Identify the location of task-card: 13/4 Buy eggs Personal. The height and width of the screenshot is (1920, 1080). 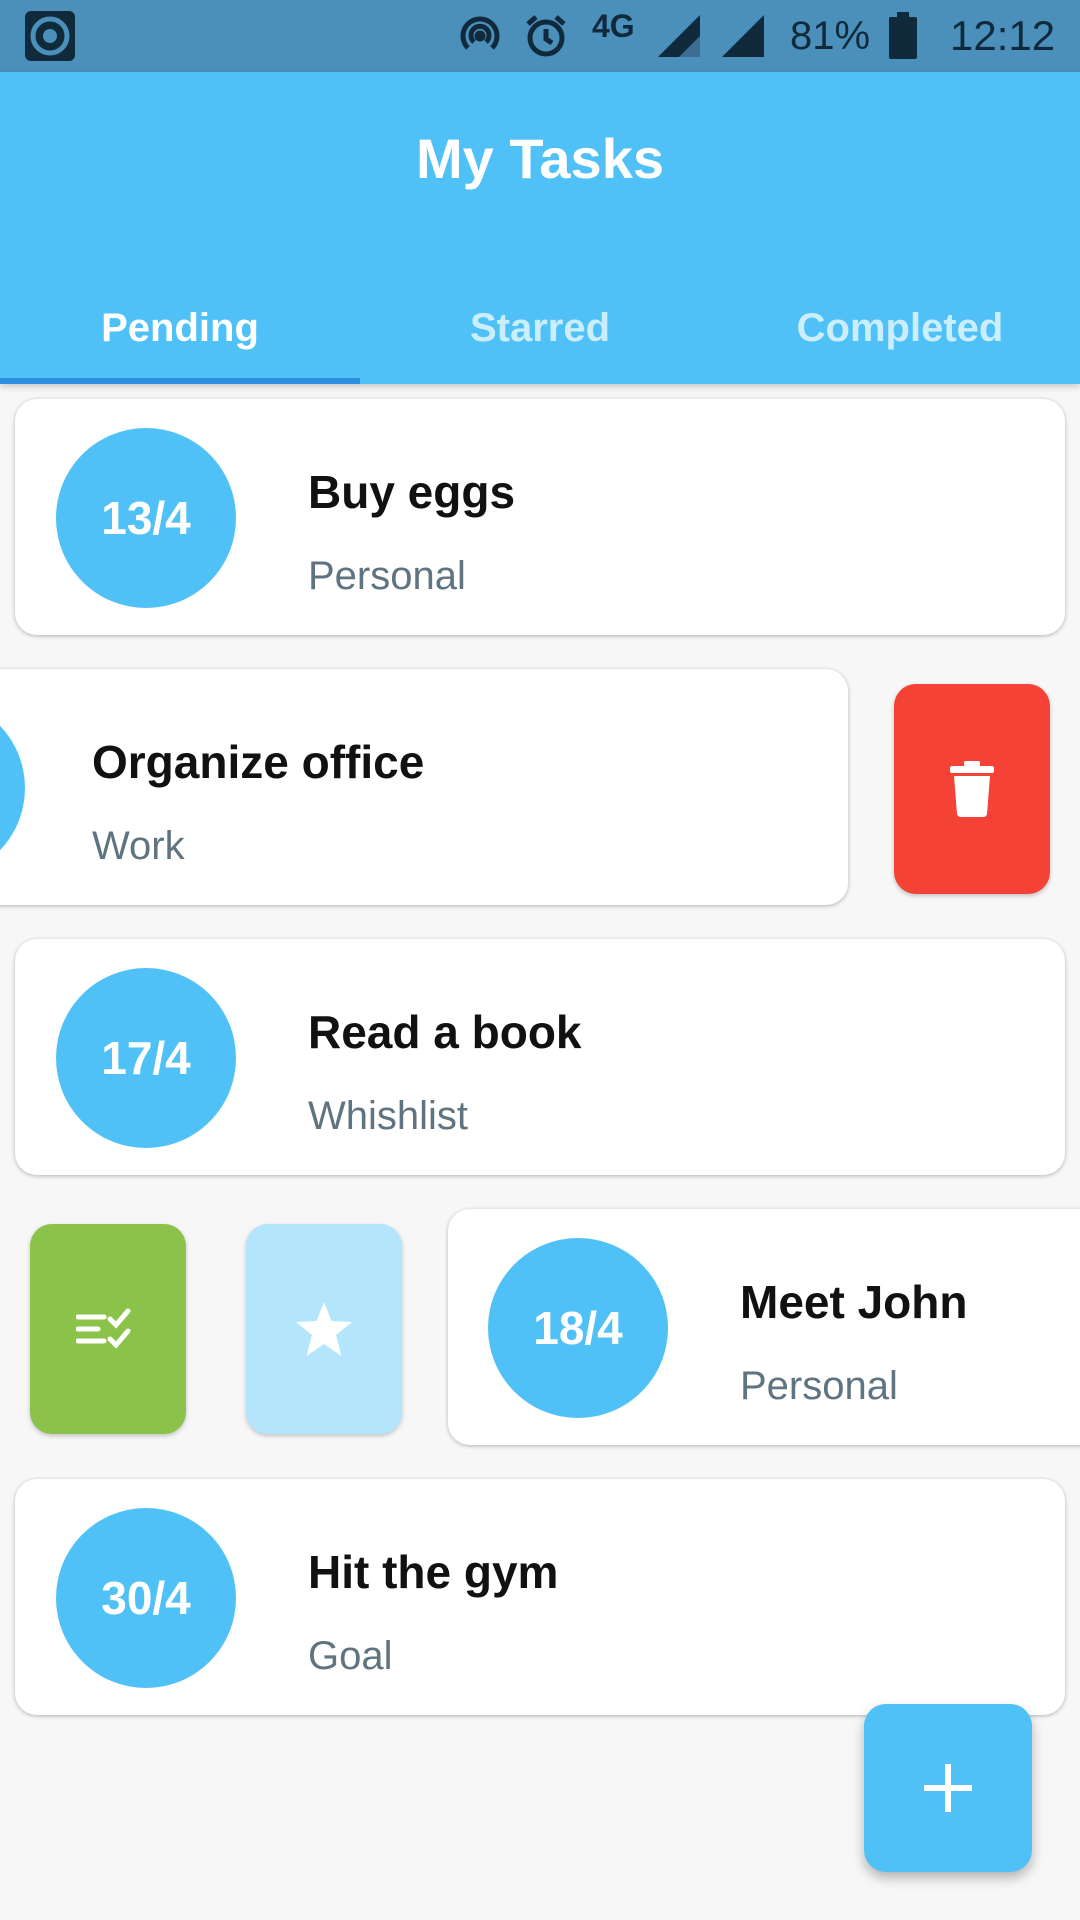
(540, 517).